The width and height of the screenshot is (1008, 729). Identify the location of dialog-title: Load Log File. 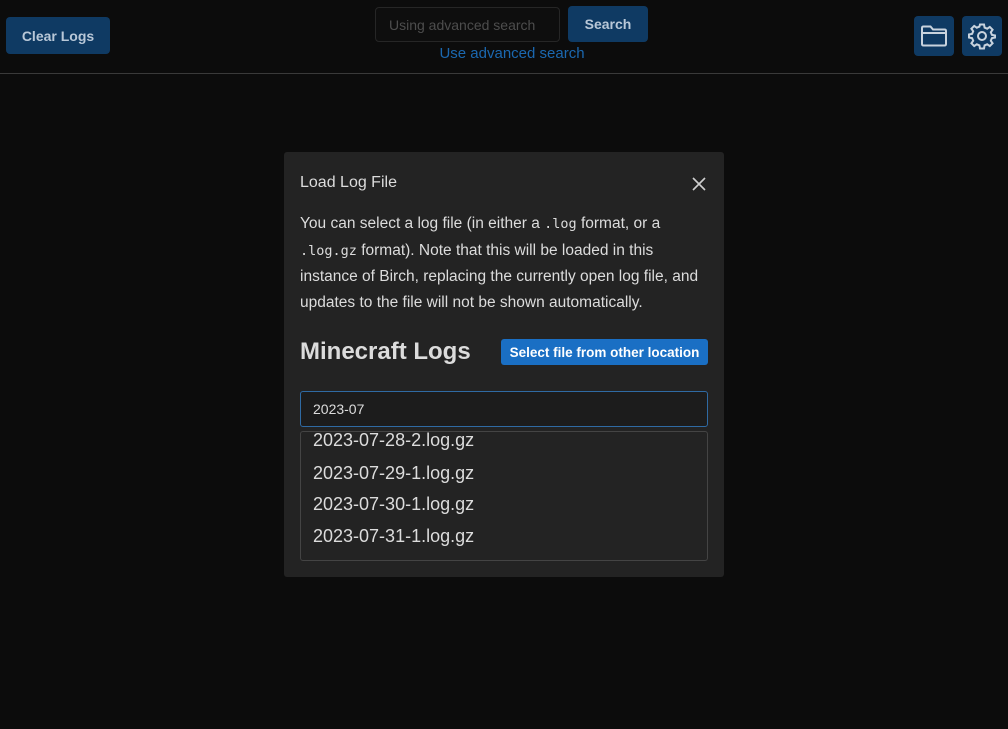
(348, 182).